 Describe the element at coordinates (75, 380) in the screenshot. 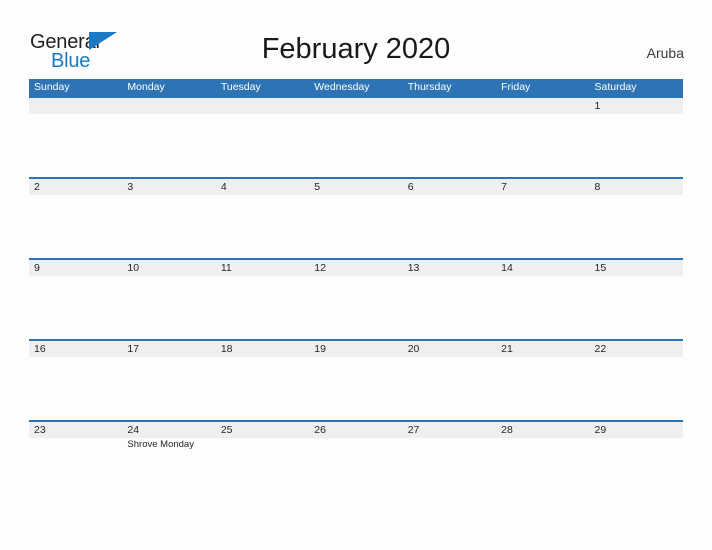

I see `calendar-day-cell: 16` at that location.